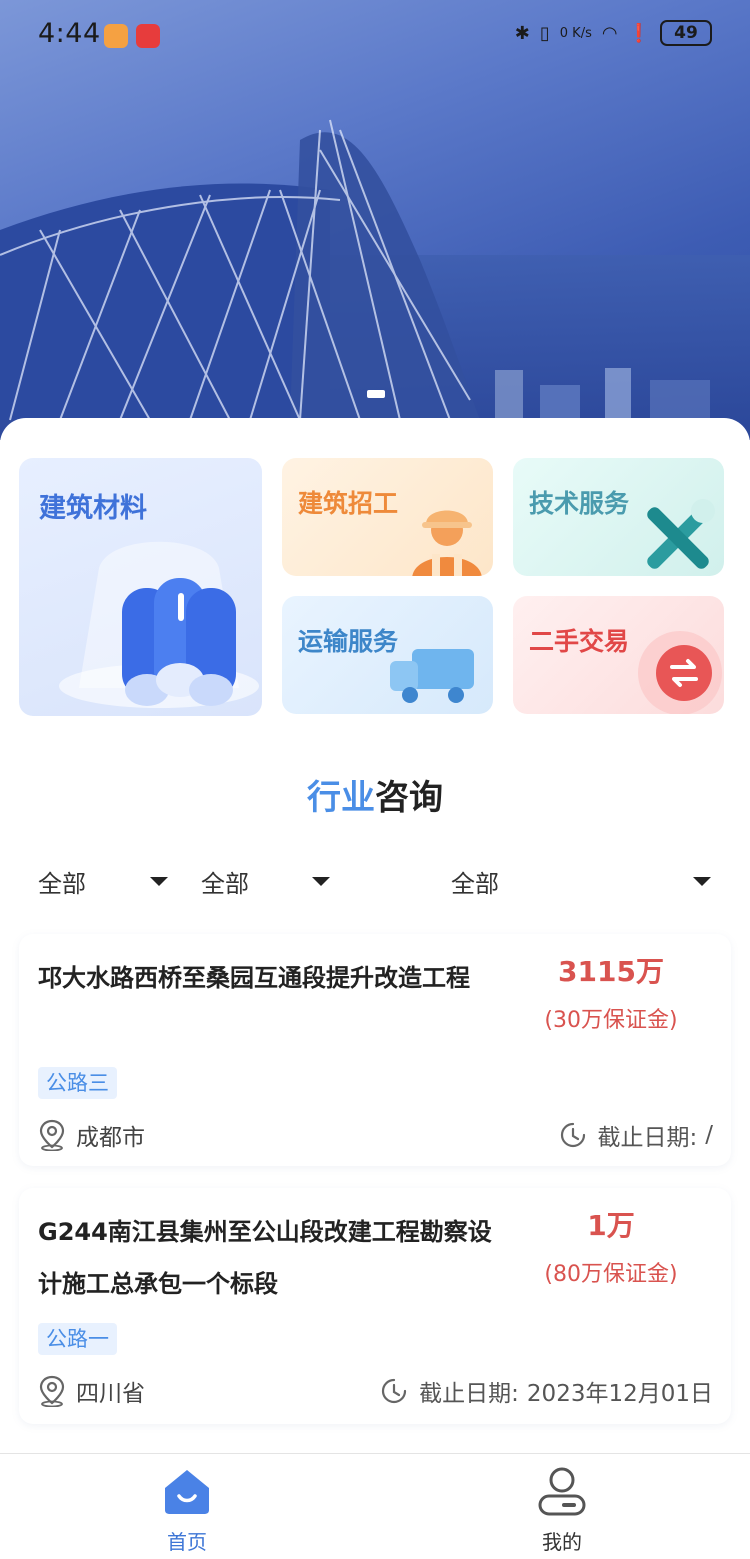  I want to click on filter-dropdown-3: 全部, so click(582, 881).